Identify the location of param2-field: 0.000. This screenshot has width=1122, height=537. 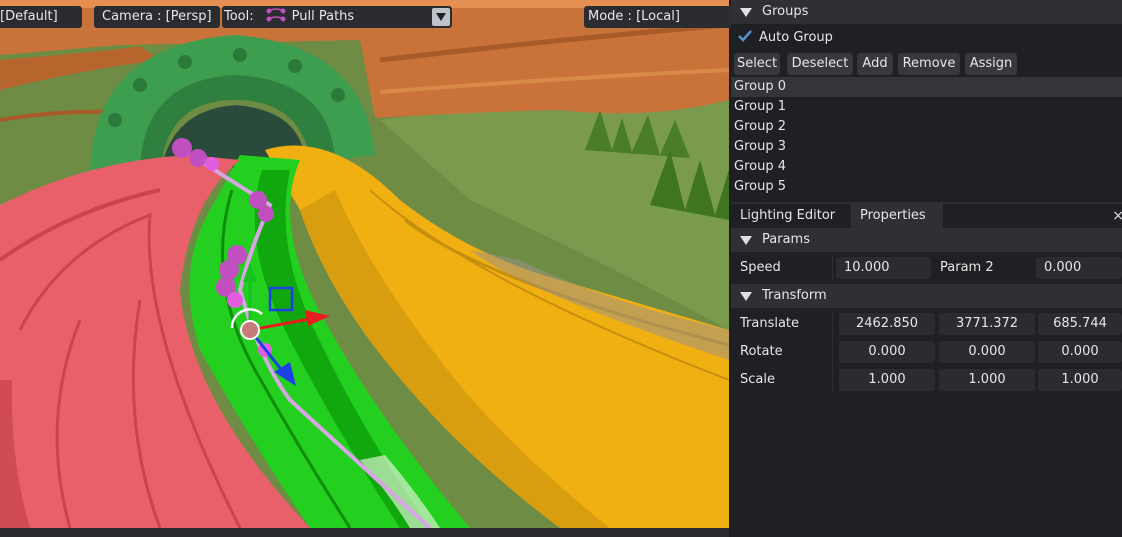
(1079, 268).